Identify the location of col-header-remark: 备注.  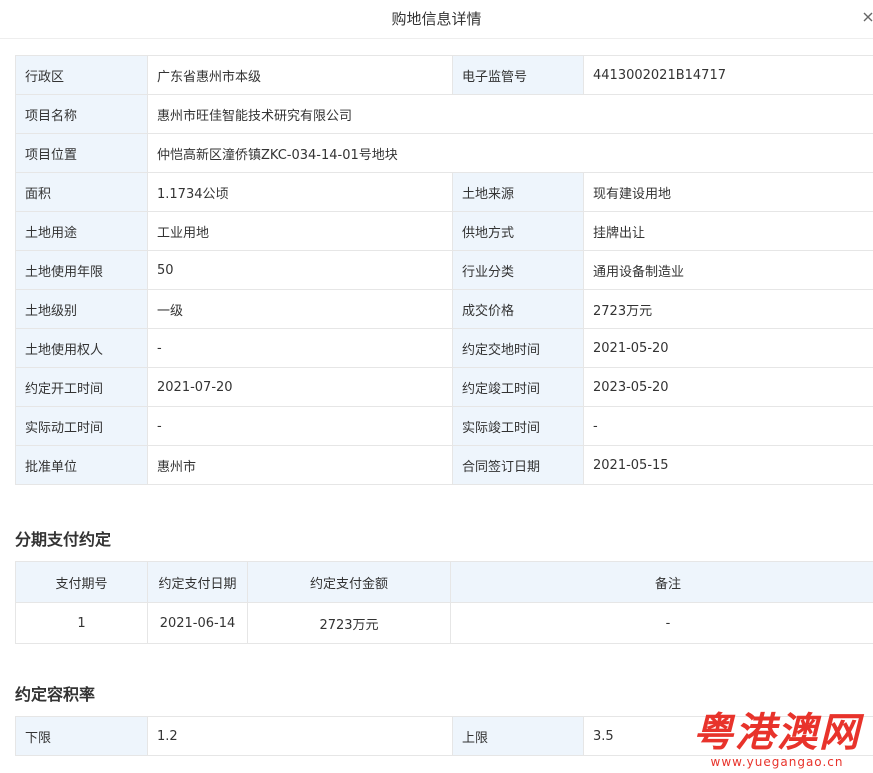
(661, 582).